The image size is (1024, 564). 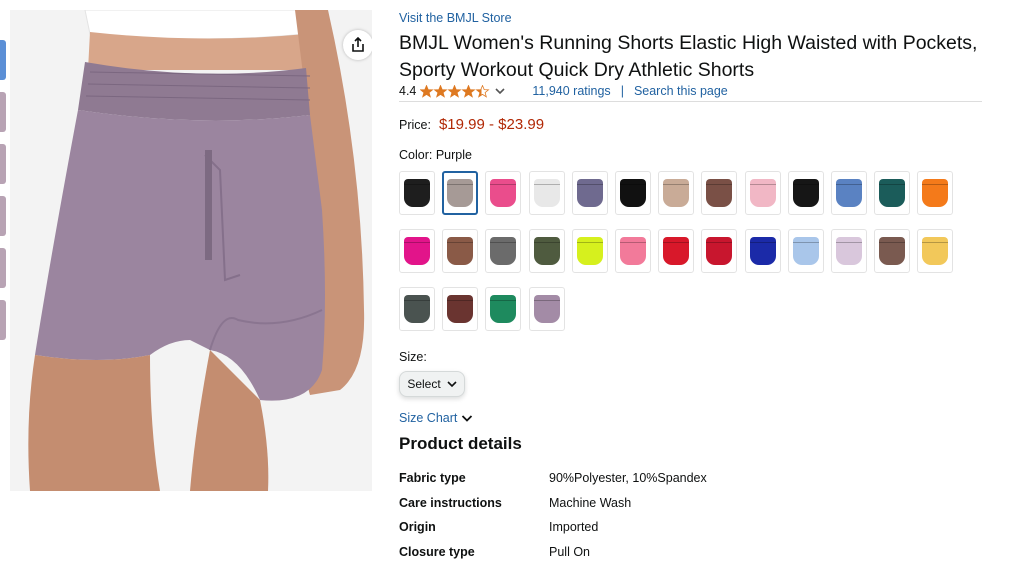 I want to click on price-label: Price:, so click(x=415, y=125).